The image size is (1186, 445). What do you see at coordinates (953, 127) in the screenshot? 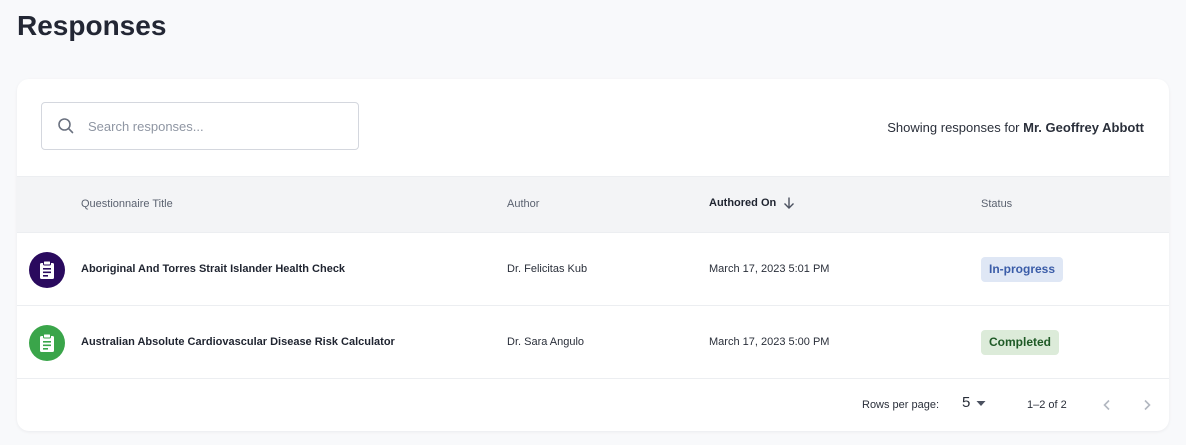
I see `showing-prefix: Showing responses for` at bounding box center [953, 127].